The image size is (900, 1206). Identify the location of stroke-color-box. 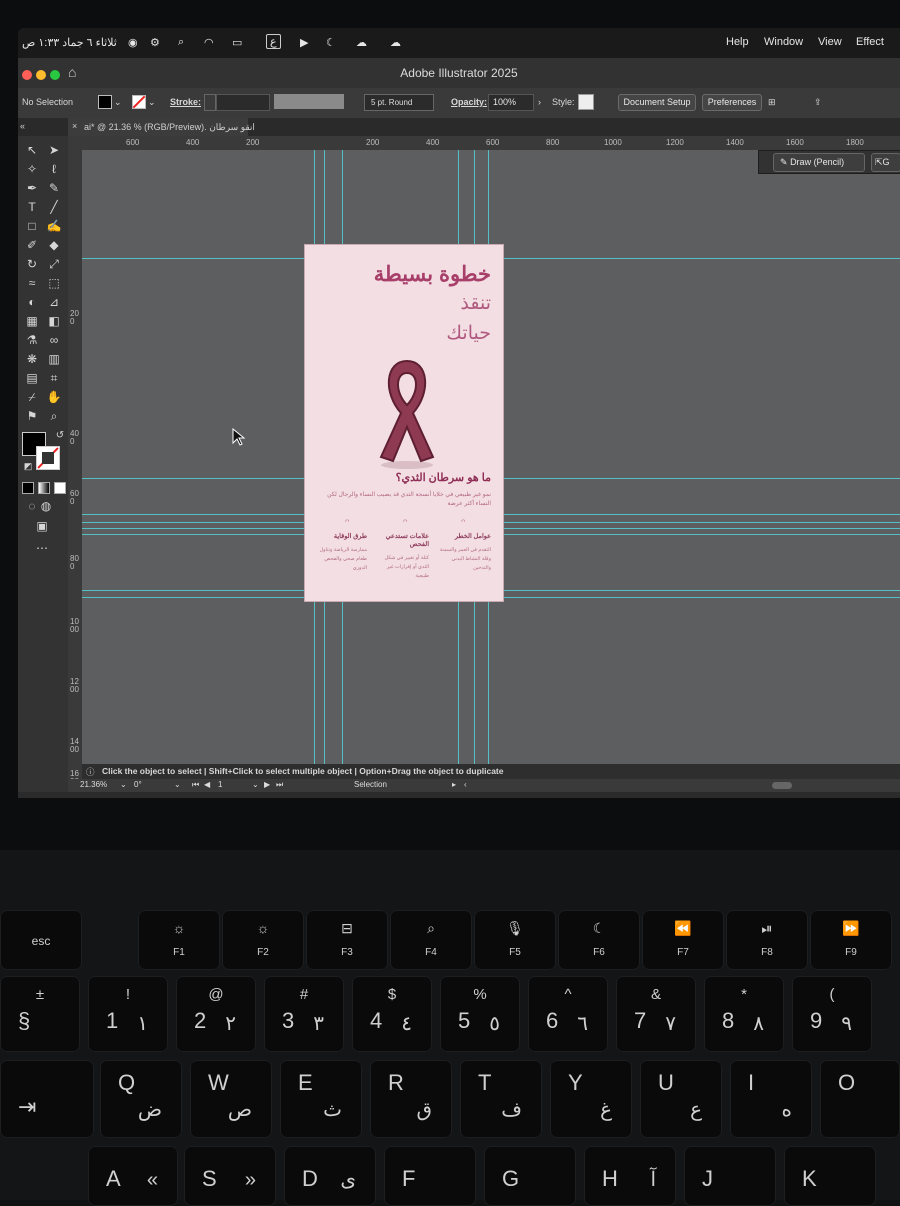
(48, 458).